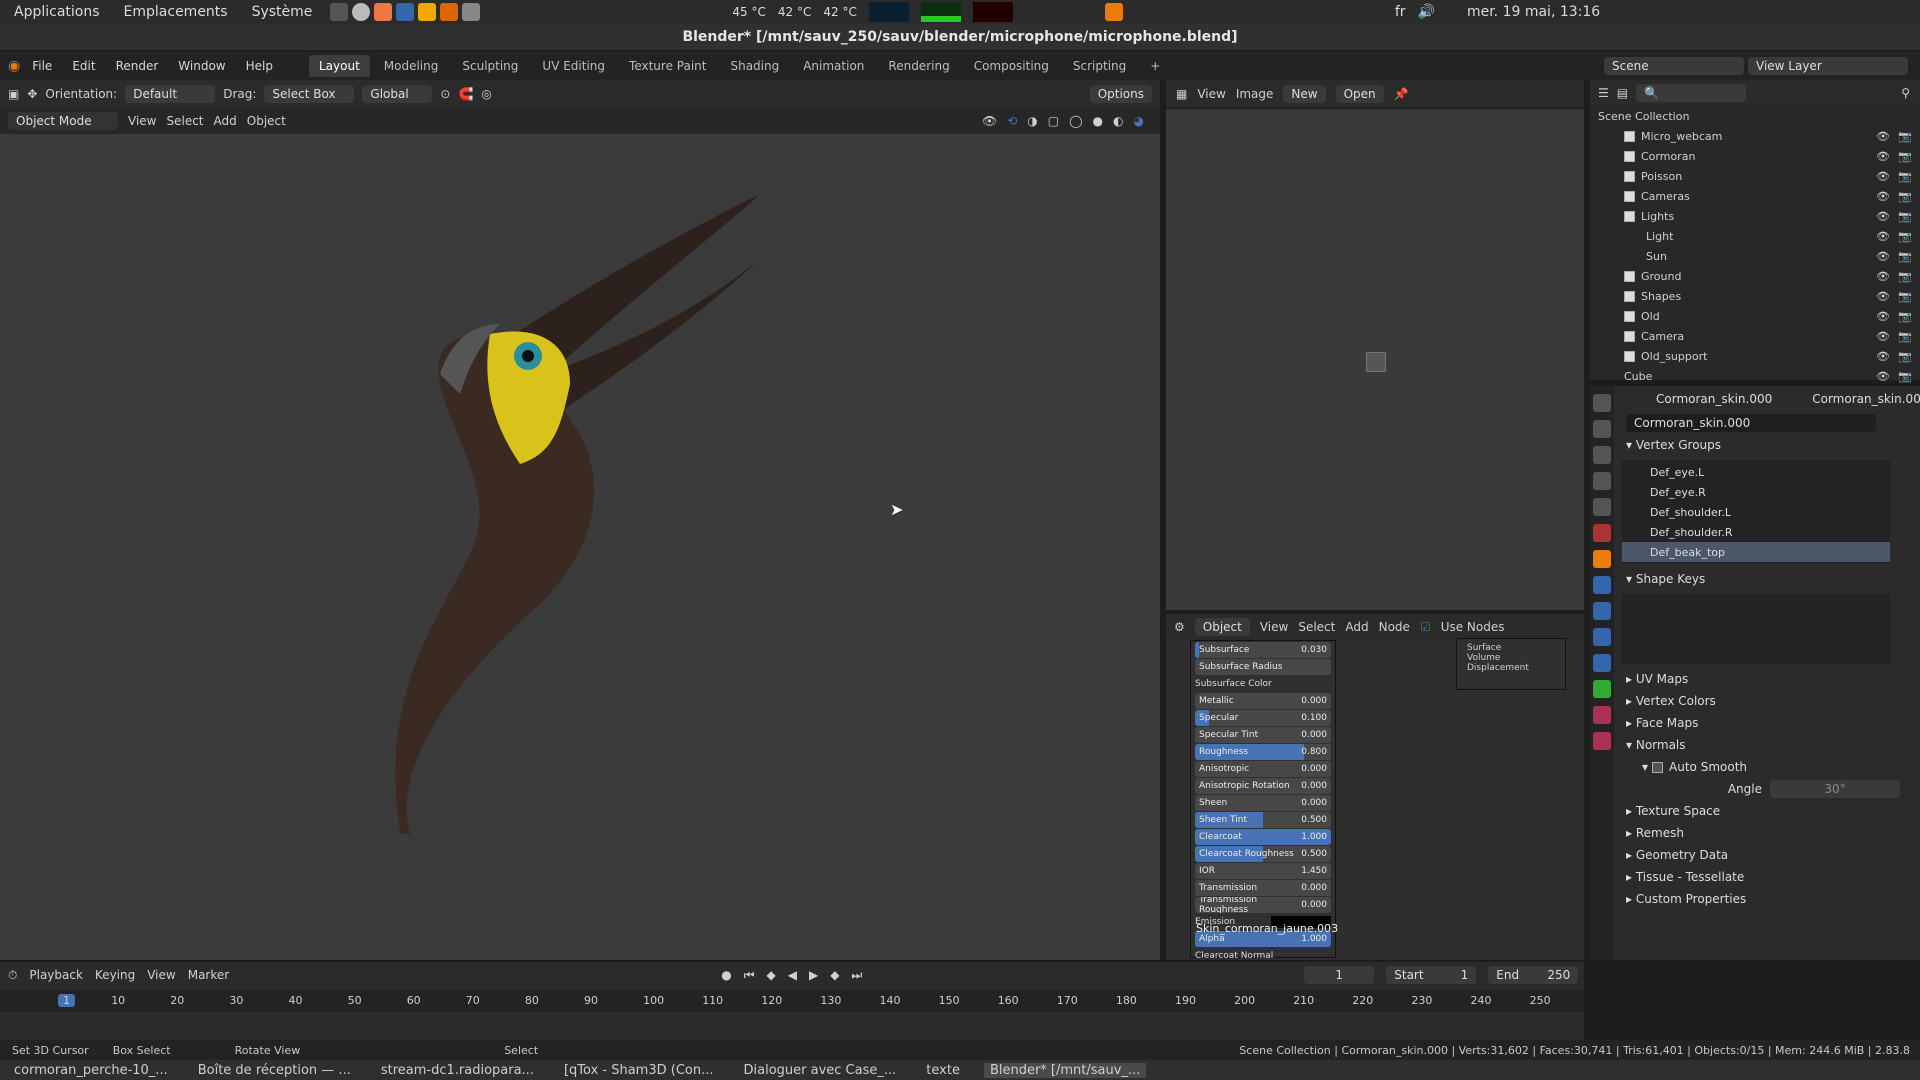 This screenshot has height=1080, width=1920. What do you see at coordinates (1263, 854) in the screenshot?
I see `node-prop-row: Clearcoat Roughness 0.500` at bounding box center [1263, 854].